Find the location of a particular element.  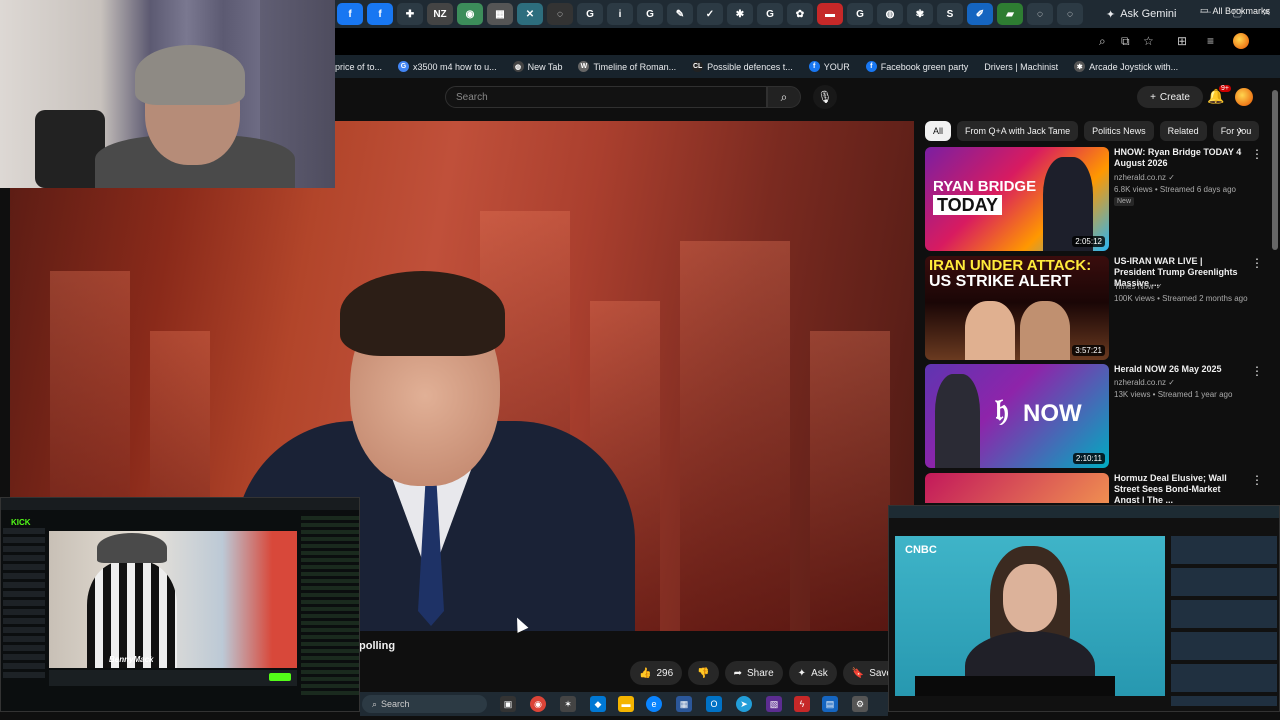

facebook-tab-2-icon: f is located at coordinates (380, 14).